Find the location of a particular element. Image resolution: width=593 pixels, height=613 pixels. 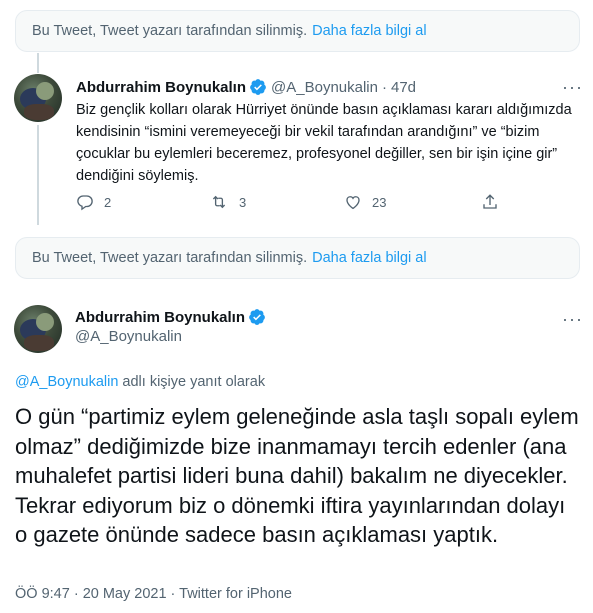

share-button is located at coordinates (490, 202).